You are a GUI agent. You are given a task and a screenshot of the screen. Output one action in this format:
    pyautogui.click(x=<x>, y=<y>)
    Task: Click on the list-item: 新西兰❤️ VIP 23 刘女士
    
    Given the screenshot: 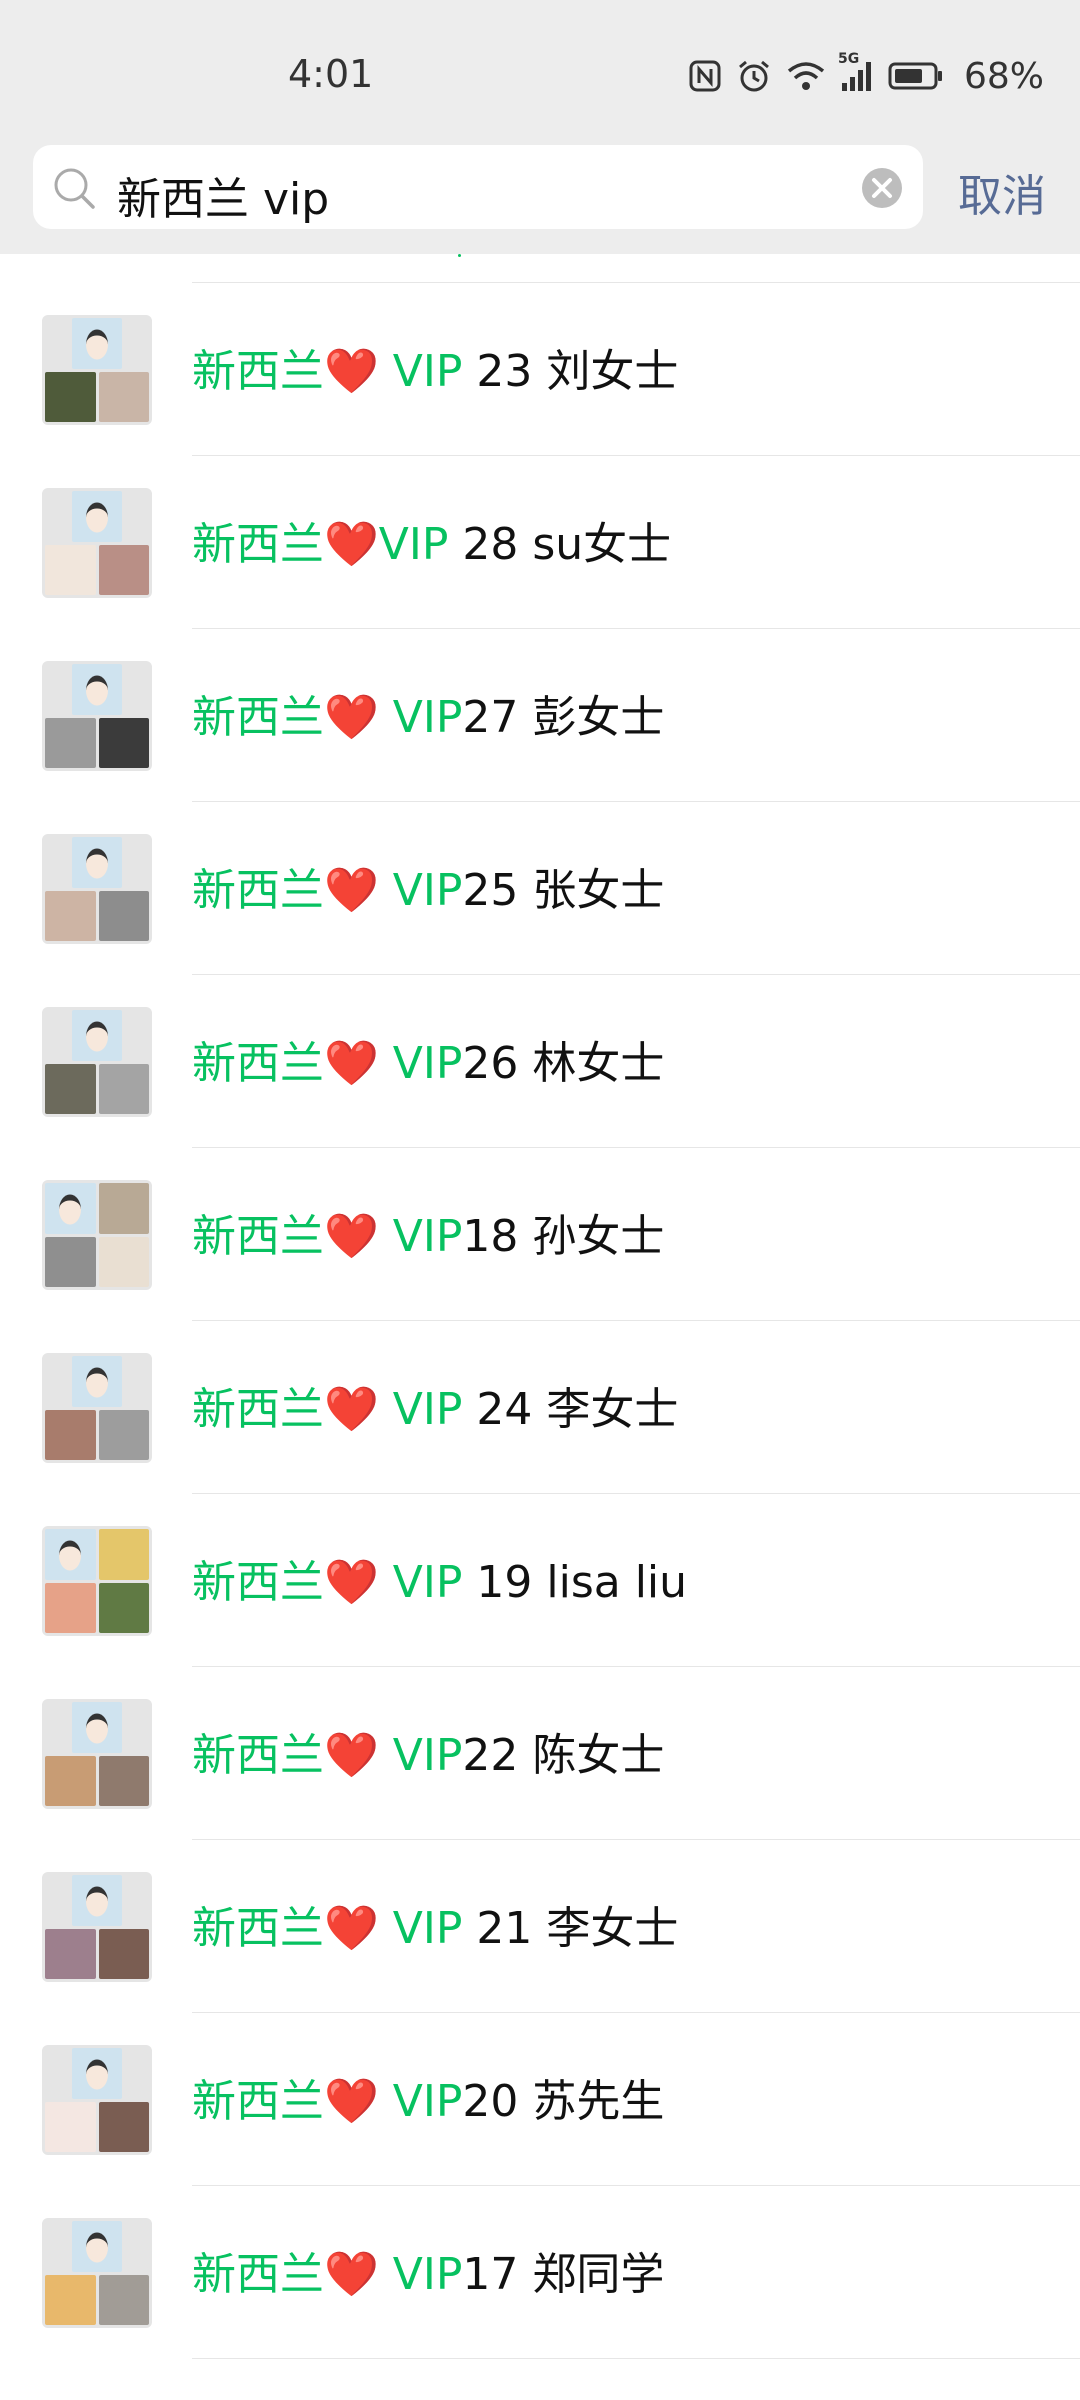 What is the action you would take?
    pyautogui.click(x=540, y=369)
    